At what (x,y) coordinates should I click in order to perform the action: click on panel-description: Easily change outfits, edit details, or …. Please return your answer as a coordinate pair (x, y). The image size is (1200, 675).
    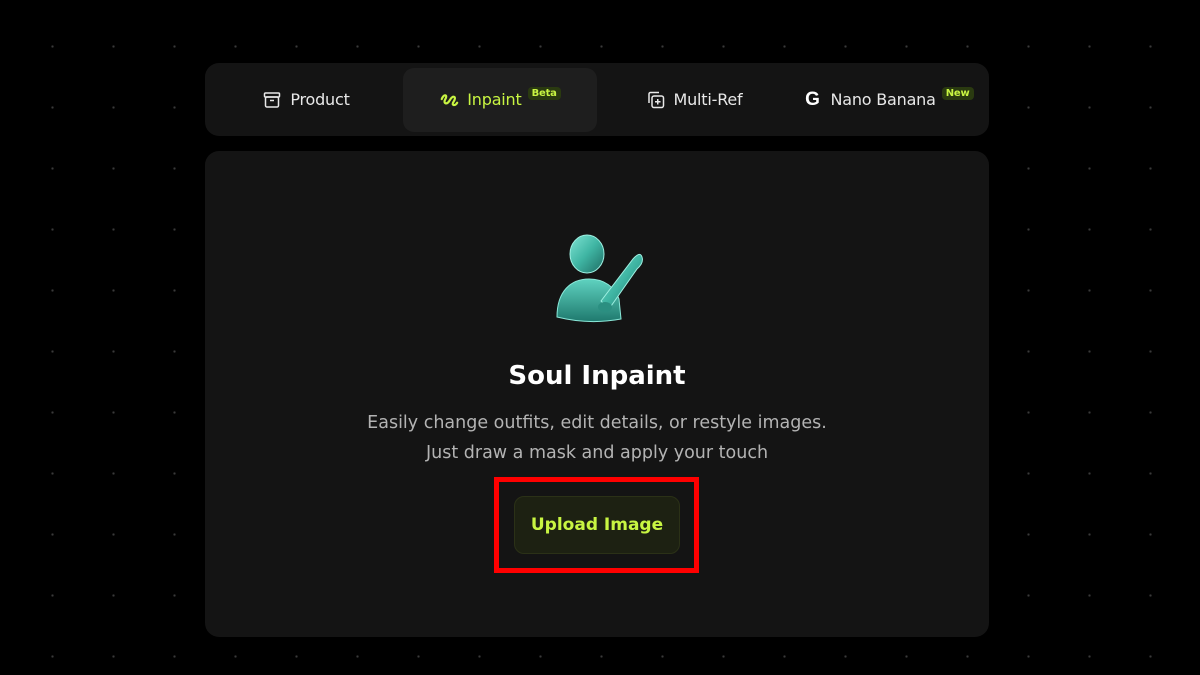
    Looking at the image, I should click on (597, 438).